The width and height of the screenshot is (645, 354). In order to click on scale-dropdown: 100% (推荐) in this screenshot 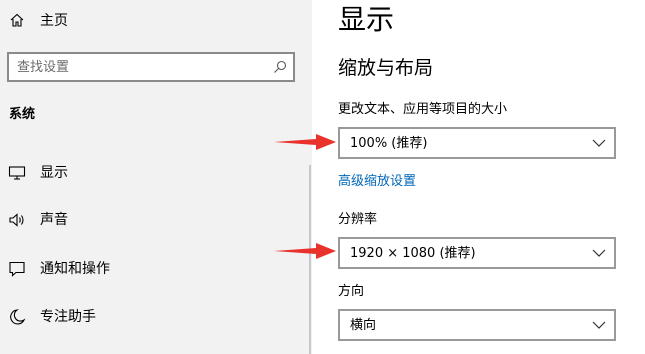, I will do `click(477, 143)`.